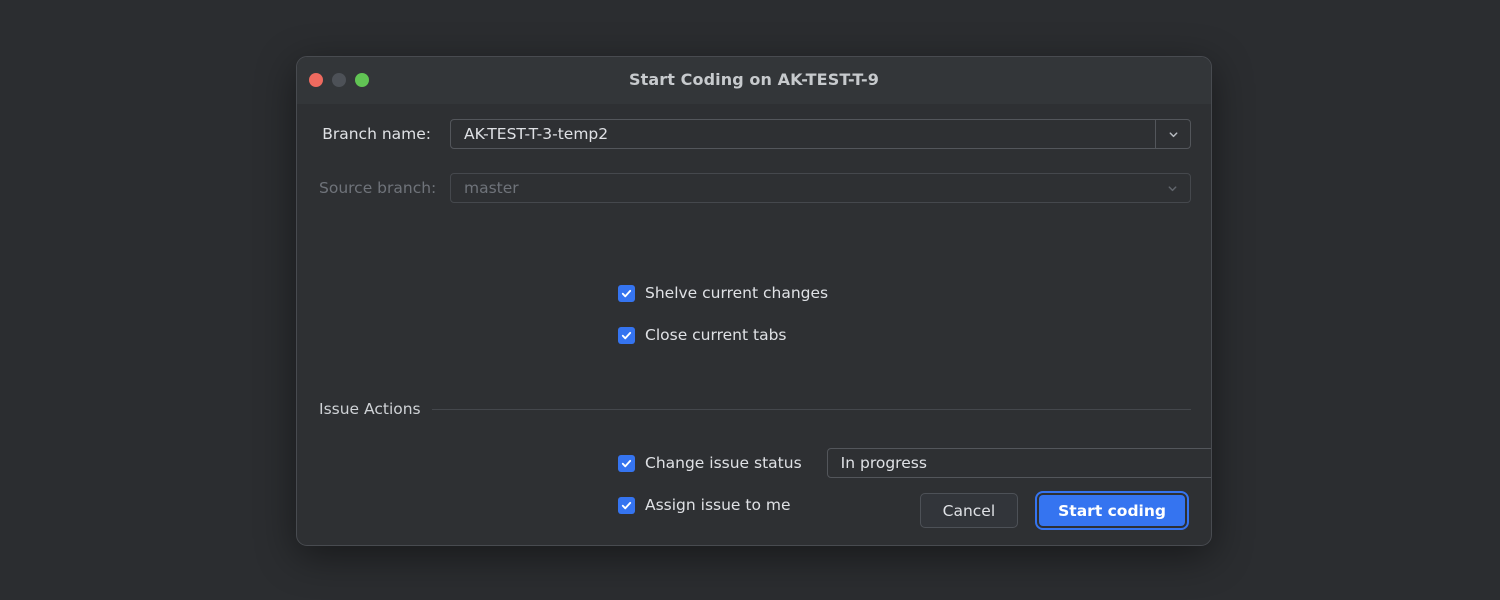  I want to click on branch-name-label: Branch name:, so click(376, 134).